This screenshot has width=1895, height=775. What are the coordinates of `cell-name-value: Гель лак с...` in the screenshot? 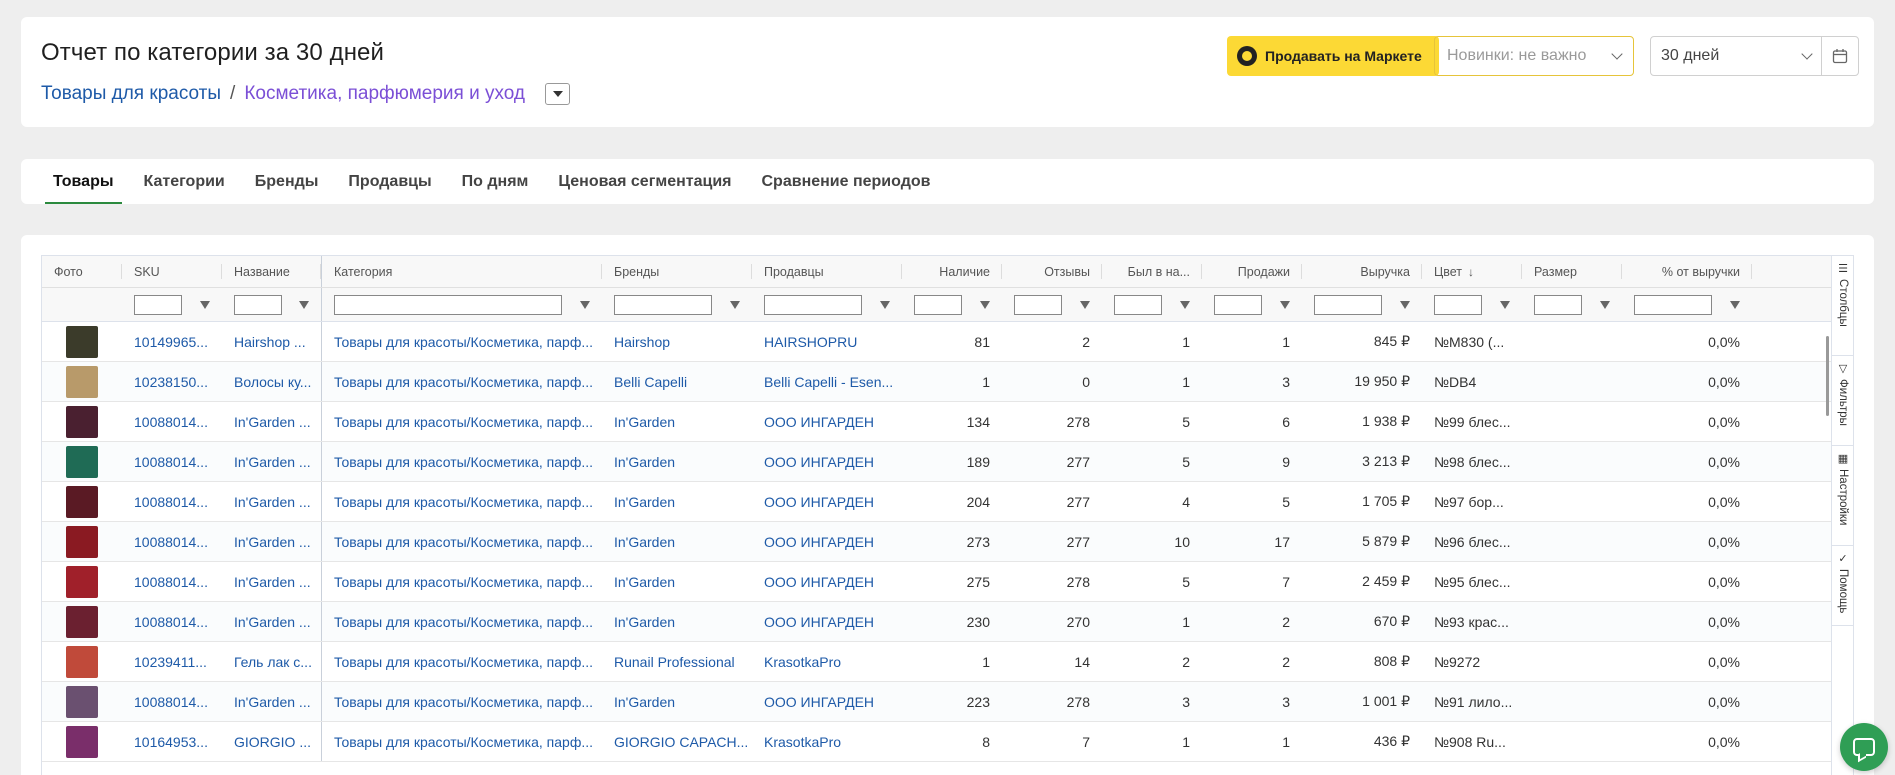 It's located at (273, 662).